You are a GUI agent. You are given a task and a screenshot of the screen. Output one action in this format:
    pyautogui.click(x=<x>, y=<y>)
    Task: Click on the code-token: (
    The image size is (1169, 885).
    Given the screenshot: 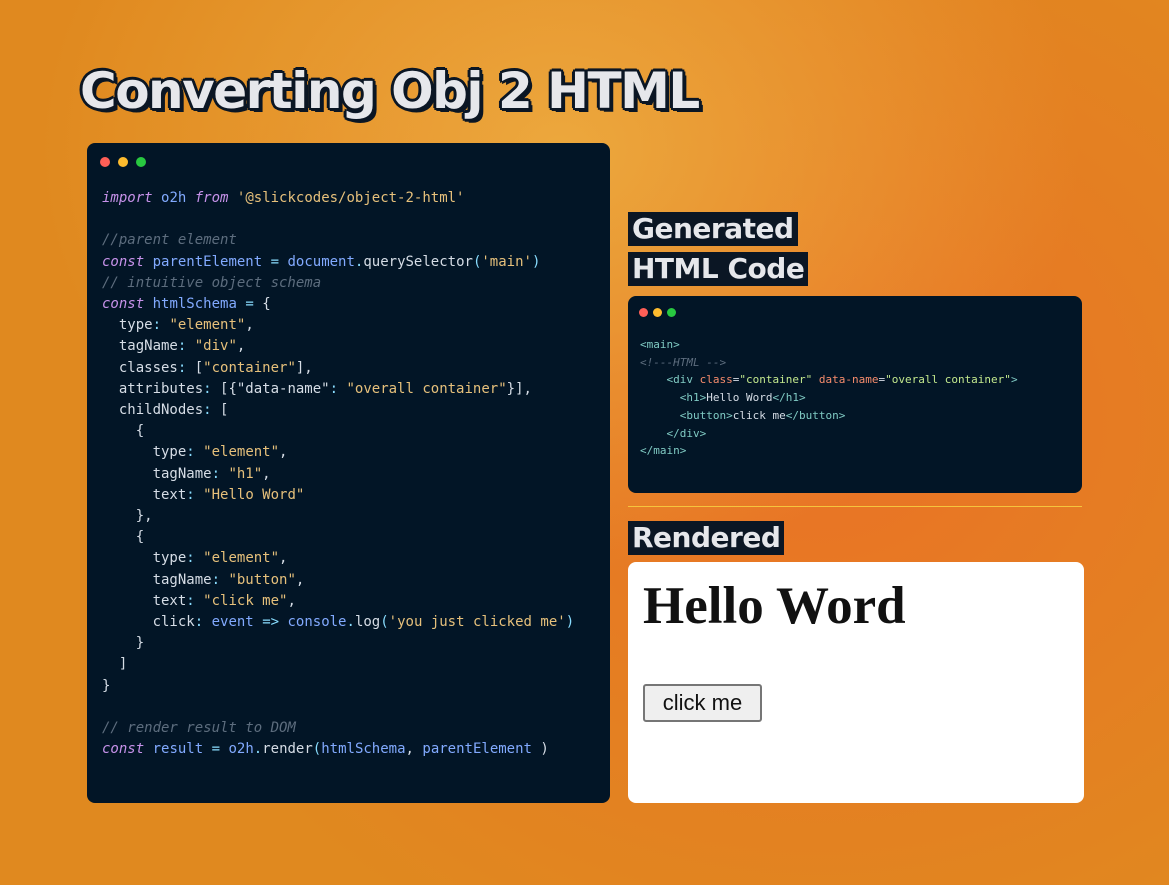 What is the action you would take?
    pyautogui.click(x=317, y=749)
    